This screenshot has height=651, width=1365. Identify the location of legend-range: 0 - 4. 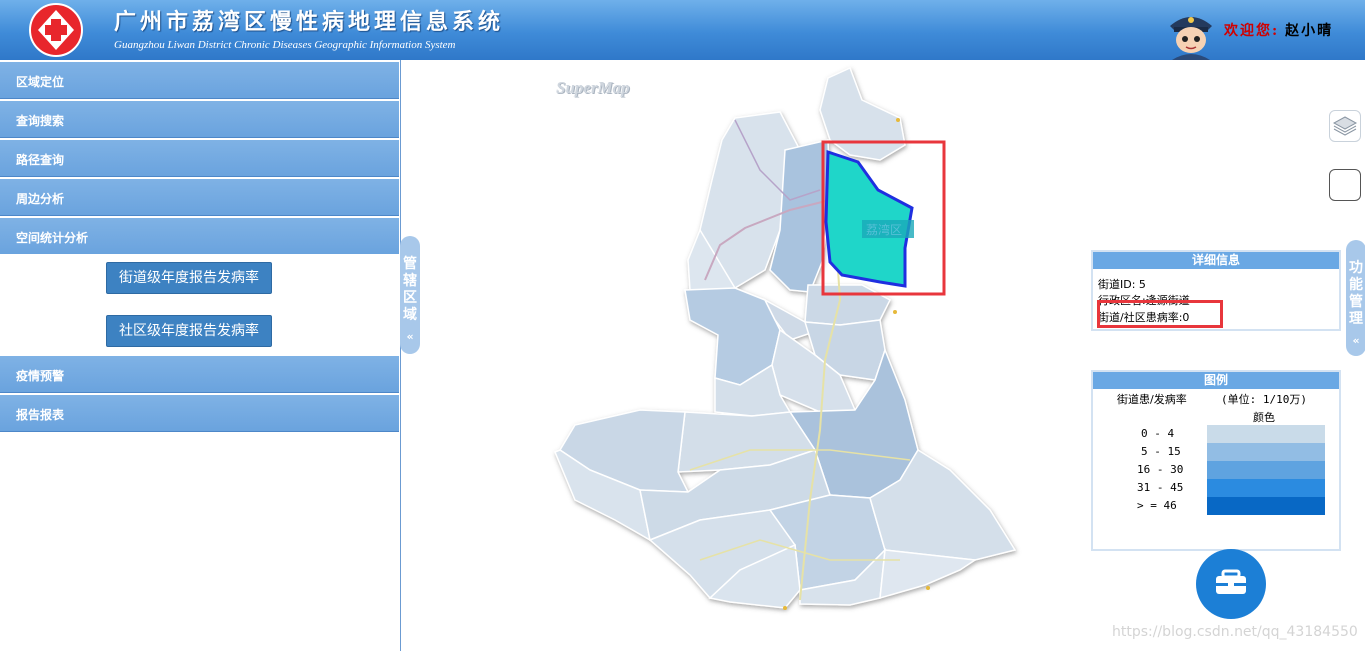
(1158, 433).